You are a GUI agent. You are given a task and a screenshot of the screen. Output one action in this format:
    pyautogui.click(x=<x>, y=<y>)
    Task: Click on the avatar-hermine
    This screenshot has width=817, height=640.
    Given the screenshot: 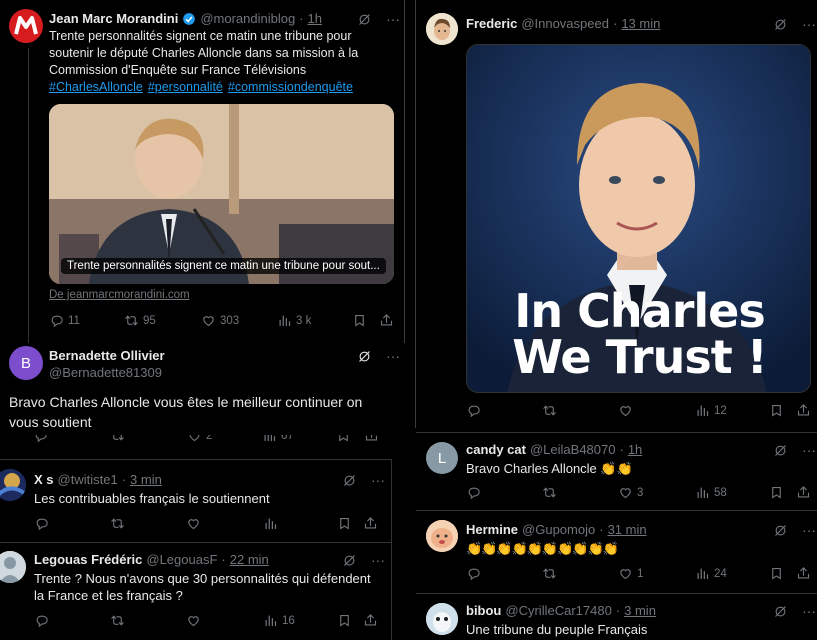 What is the action you would take?
    pyautogui.click(x=442, y=536)
    